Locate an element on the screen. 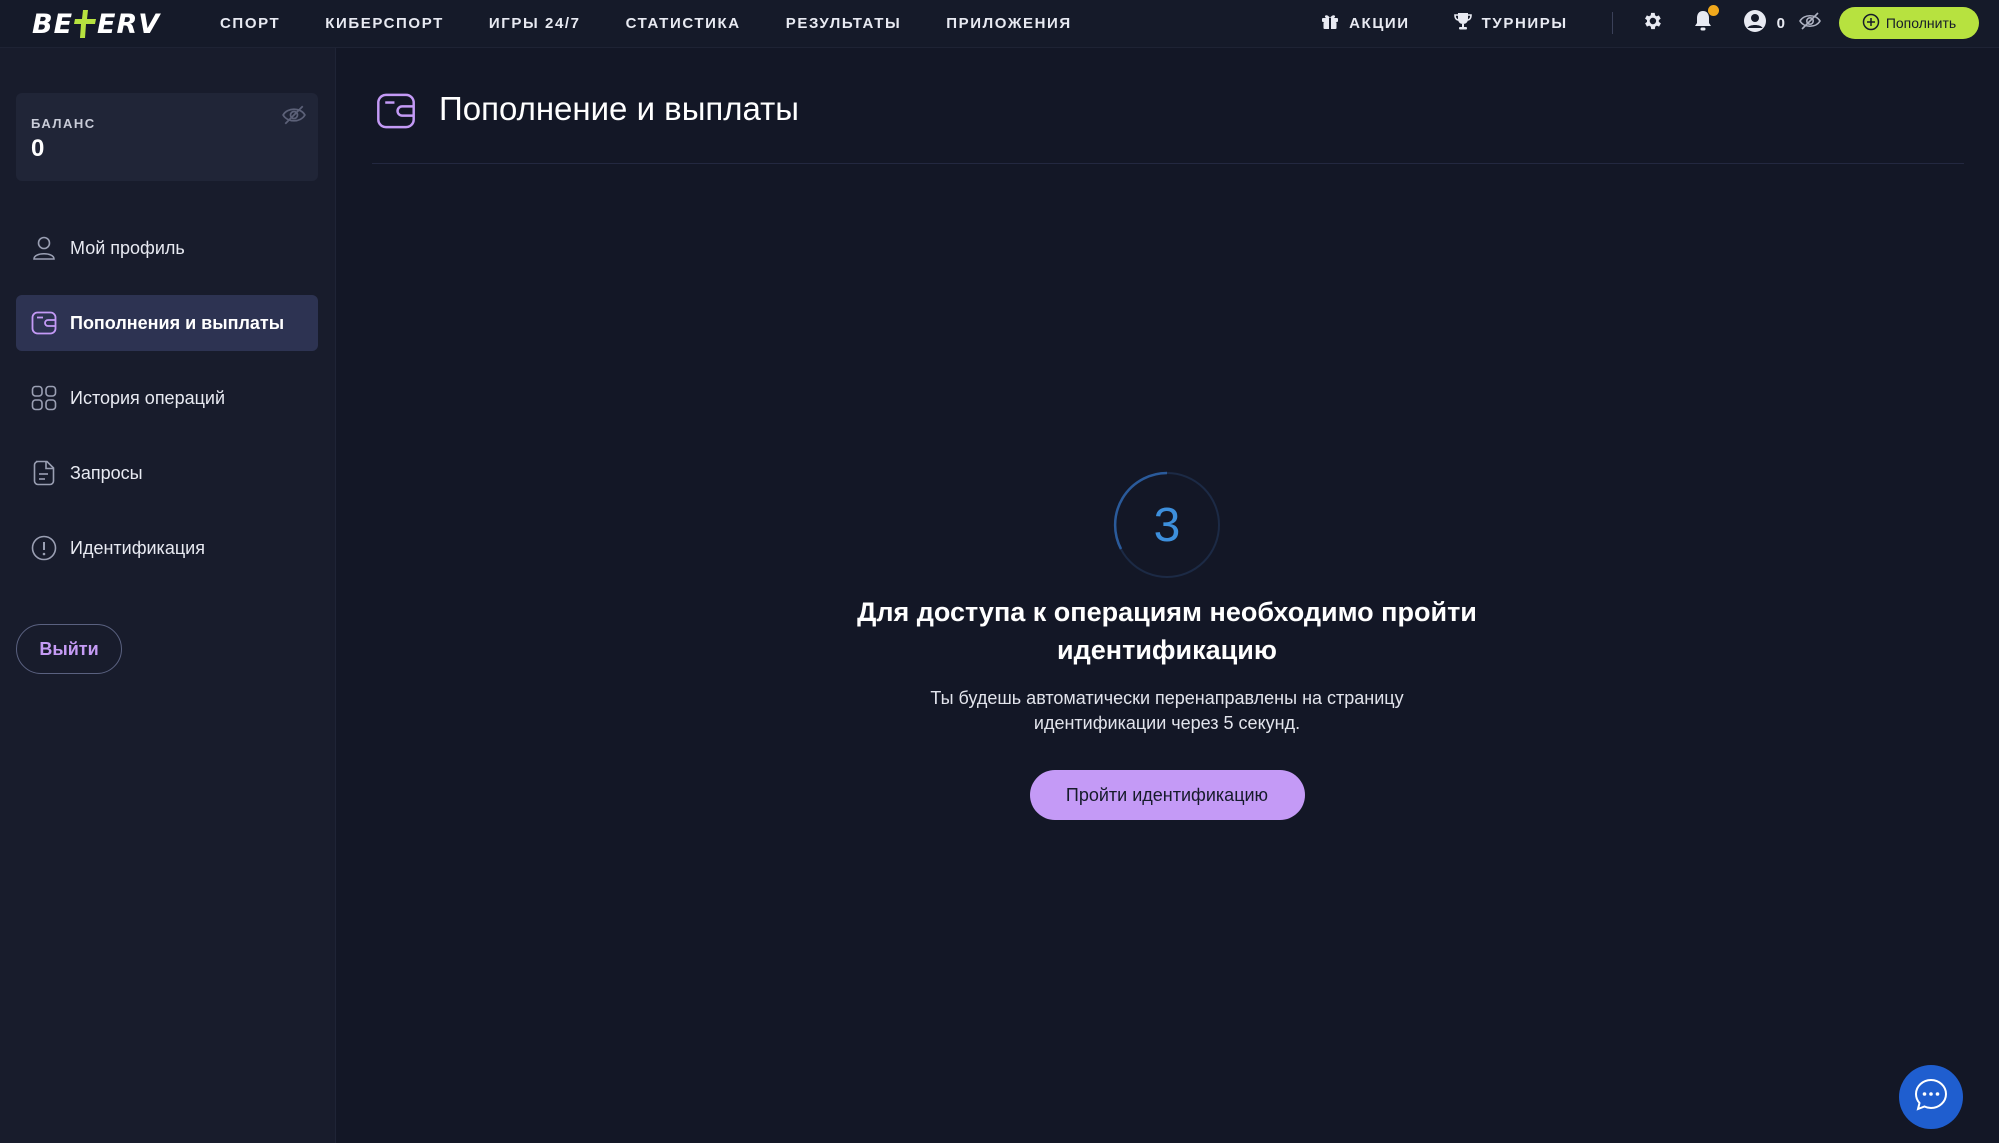 The image size is (1999, 1143). tournaments-label: ТУРНИРЫ is located at coordinates (1524, 23).